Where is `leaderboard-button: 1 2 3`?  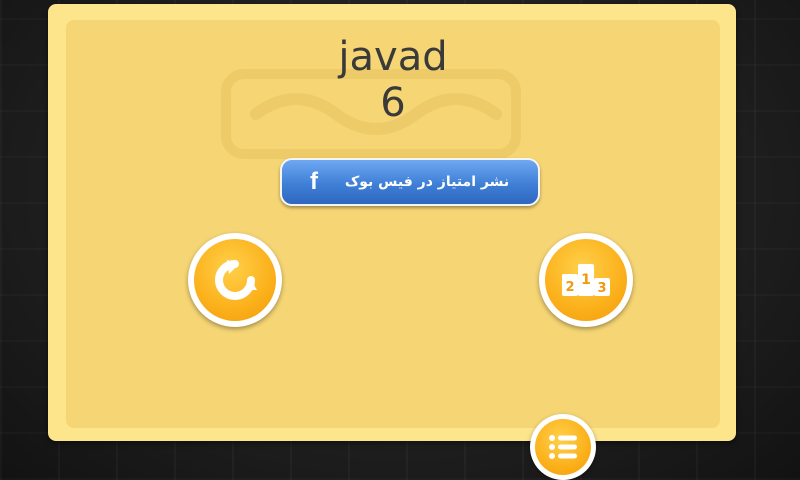 leaderboard-button: 1 2 3 is located at coordinates (586, 280).